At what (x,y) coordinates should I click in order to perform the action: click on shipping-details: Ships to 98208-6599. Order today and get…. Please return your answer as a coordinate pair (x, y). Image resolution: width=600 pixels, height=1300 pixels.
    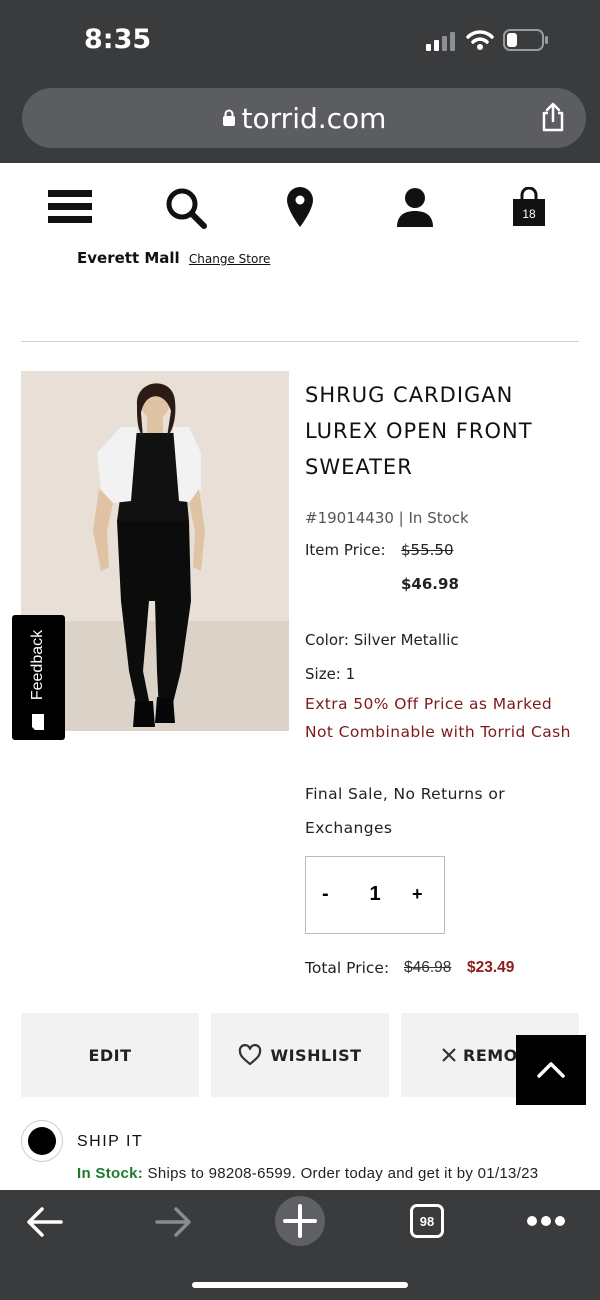
    Looking at the image, I should click on (343, 1173).